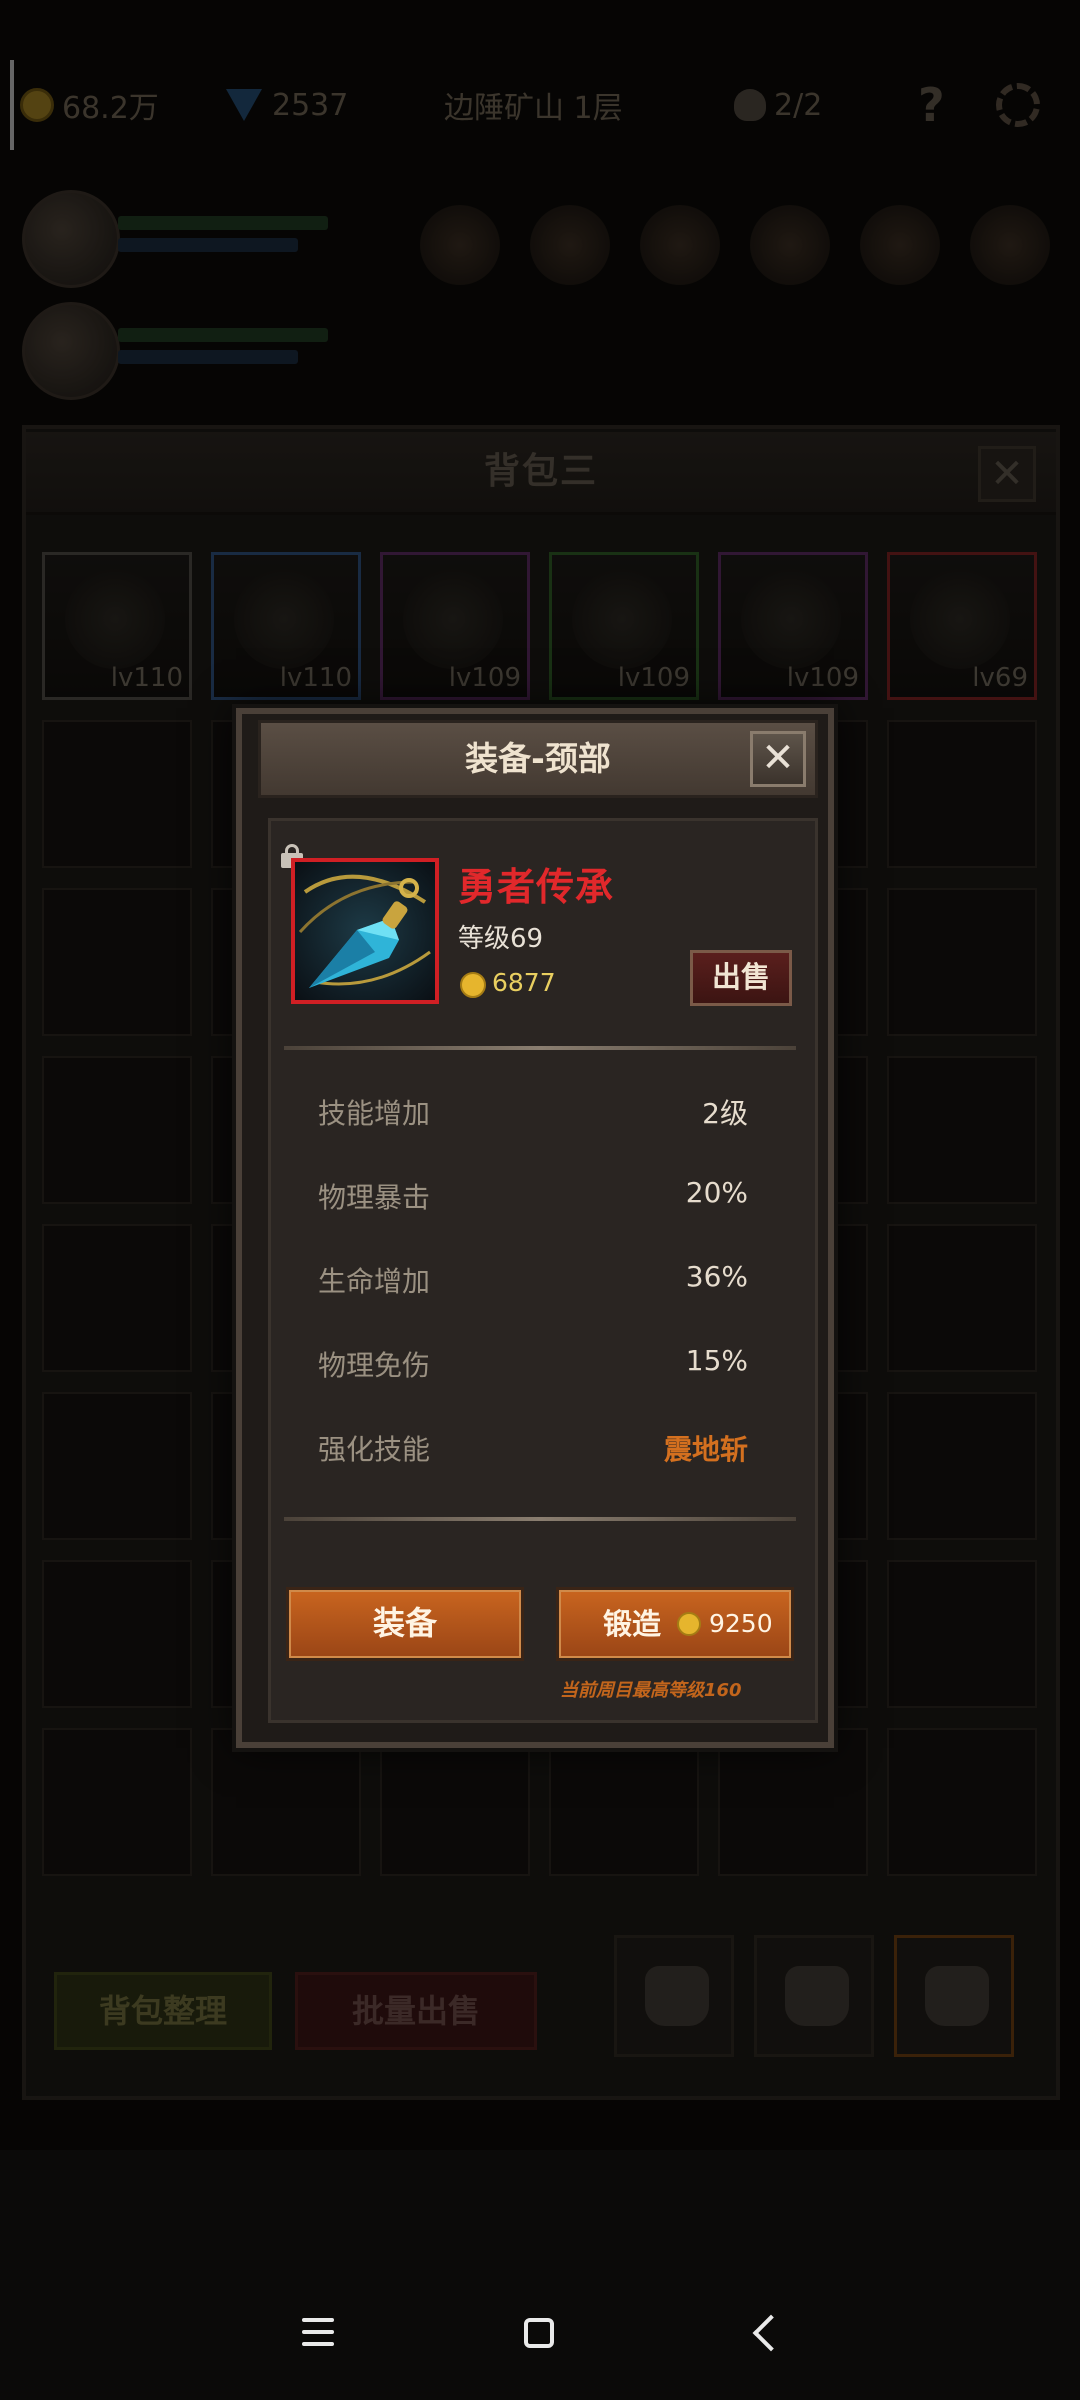  Describe the element at coordinates (524, 982) in the screenshot. I see `item-sell-price: 6877` at that location.